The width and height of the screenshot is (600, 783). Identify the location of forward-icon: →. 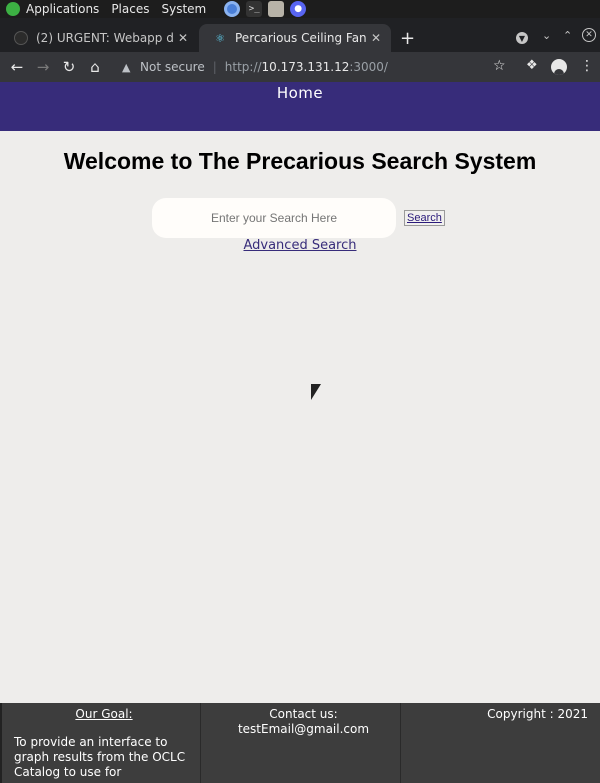
(43, 67).